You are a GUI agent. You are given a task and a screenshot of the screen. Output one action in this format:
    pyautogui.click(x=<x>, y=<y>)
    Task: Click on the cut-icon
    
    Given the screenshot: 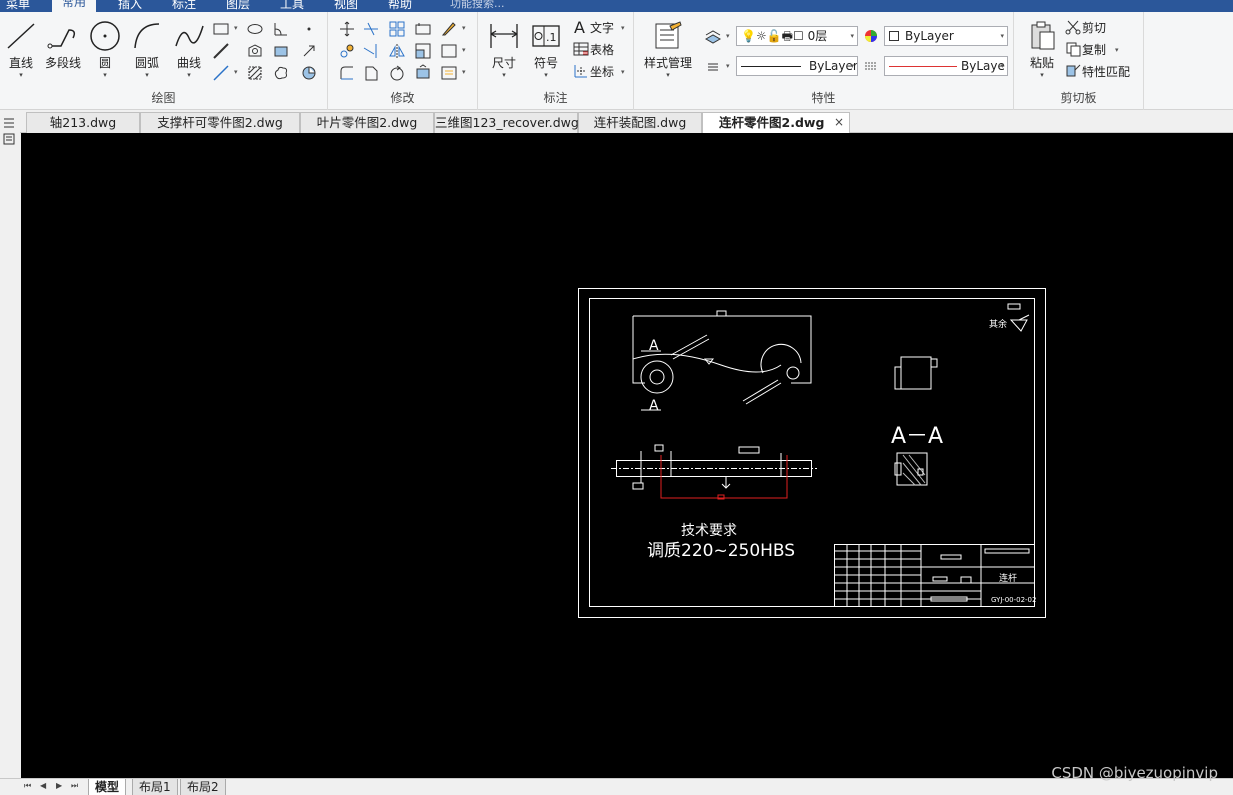 What is the action you would take?
    pyautogui.click(x=1073, y=27)
    